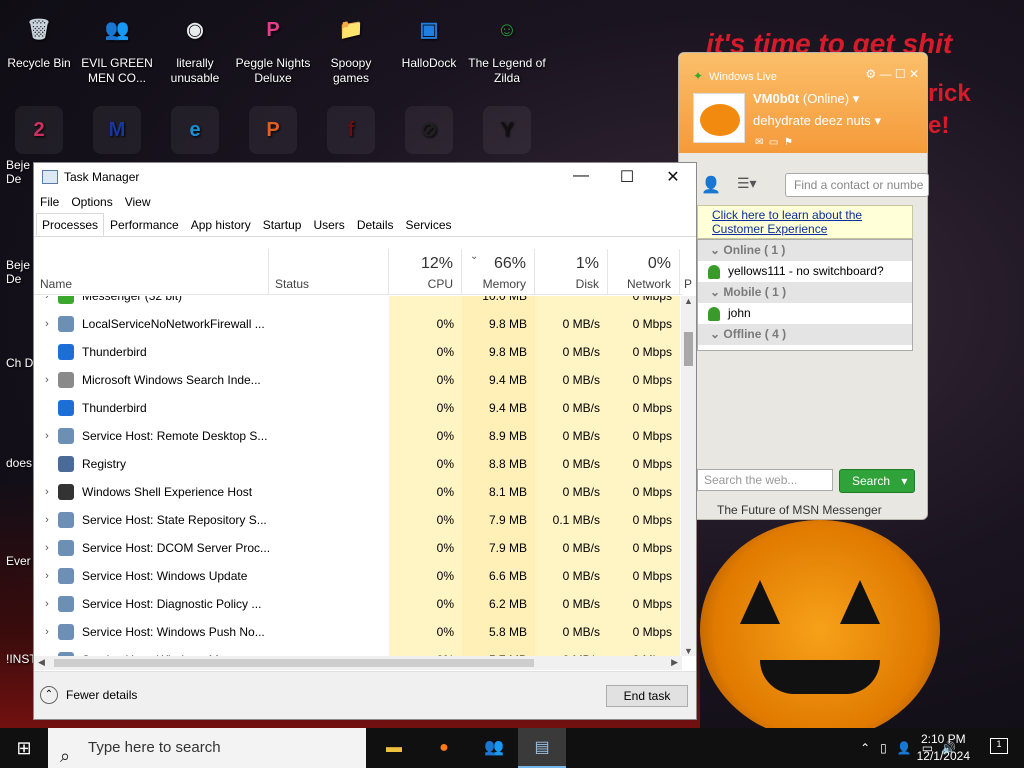 The image size is (1024, 768). Describe the element at coordinates (351, 131) in the screenshot. I see `desktop-icon: f` at that location.